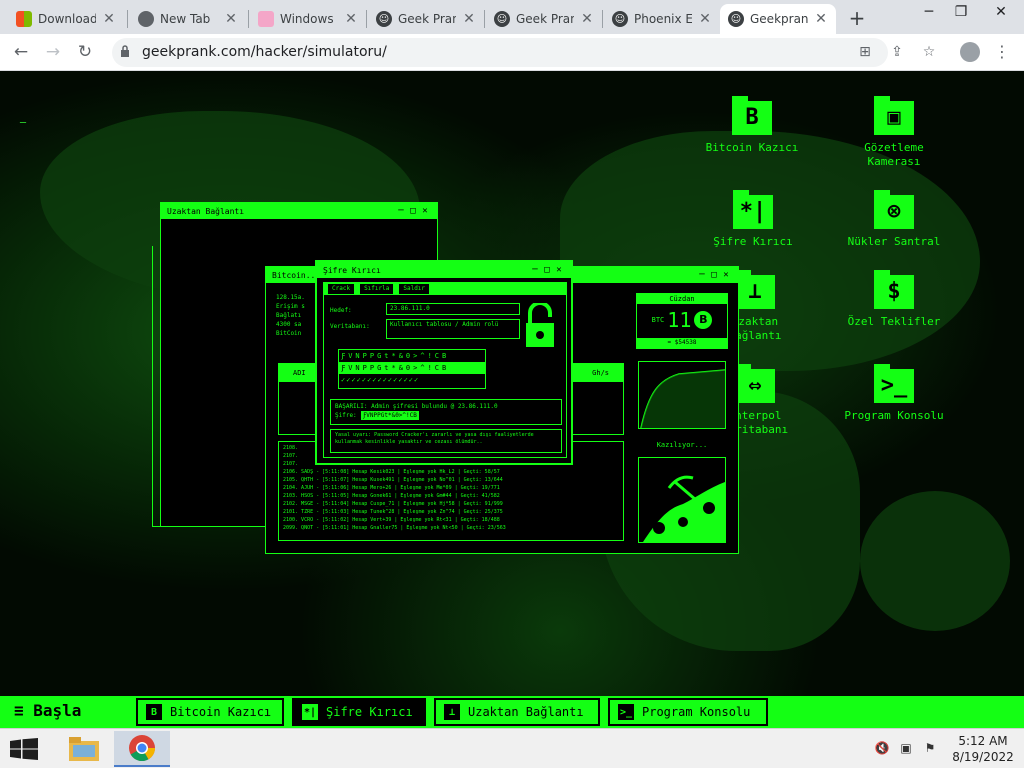  Describe the element at coordinates (24, 749) in the screenshot. I see `windows-start-icon` at that location.